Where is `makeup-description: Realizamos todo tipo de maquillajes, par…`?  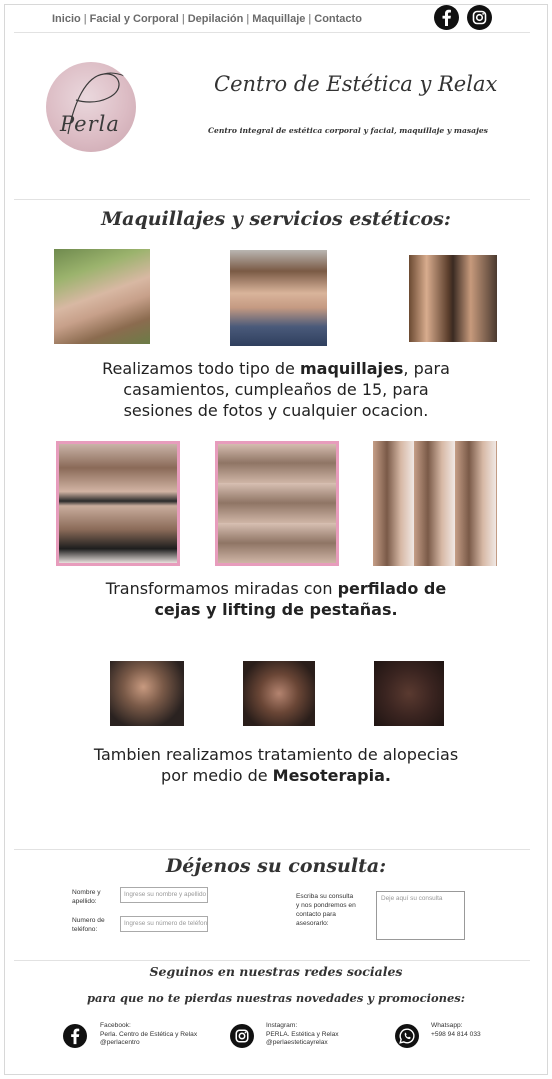
makeup-description: Realizamos todo tipo de maquillajes, par… is located at coordinates (276, 389).